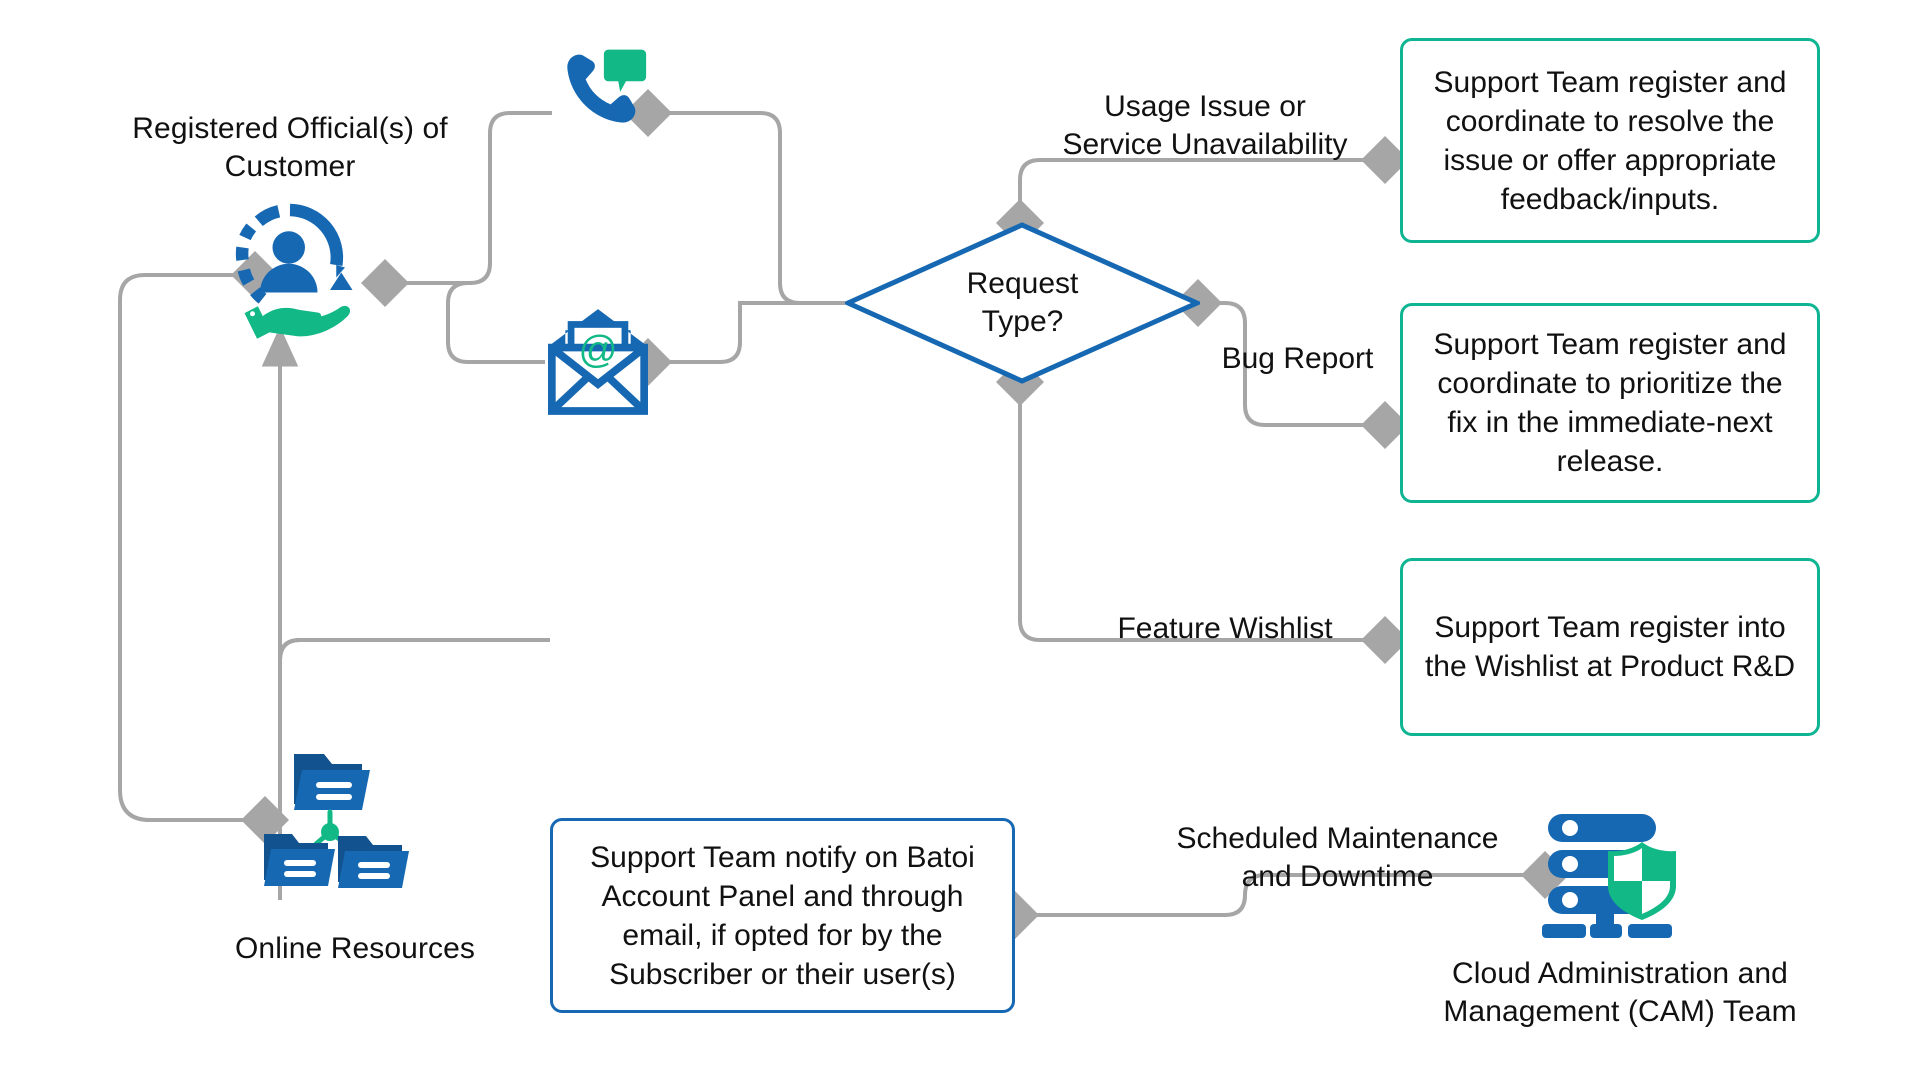 The width and height of the screenshot is (1920, 1080). Describe the element at coordinates (349, 822) in the screenshot. I see `folders-network-icon` at that location.